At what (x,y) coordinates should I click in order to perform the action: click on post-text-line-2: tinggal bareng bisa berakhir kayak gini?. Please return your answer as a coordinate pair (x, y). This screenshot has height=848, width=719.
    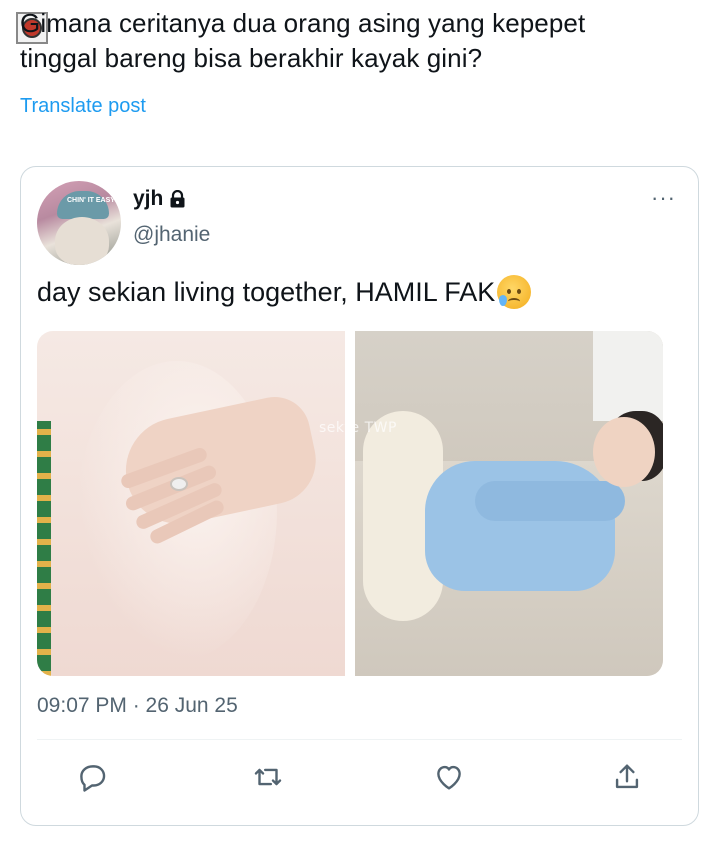
    Looking at the image, I should click on (251, 58).